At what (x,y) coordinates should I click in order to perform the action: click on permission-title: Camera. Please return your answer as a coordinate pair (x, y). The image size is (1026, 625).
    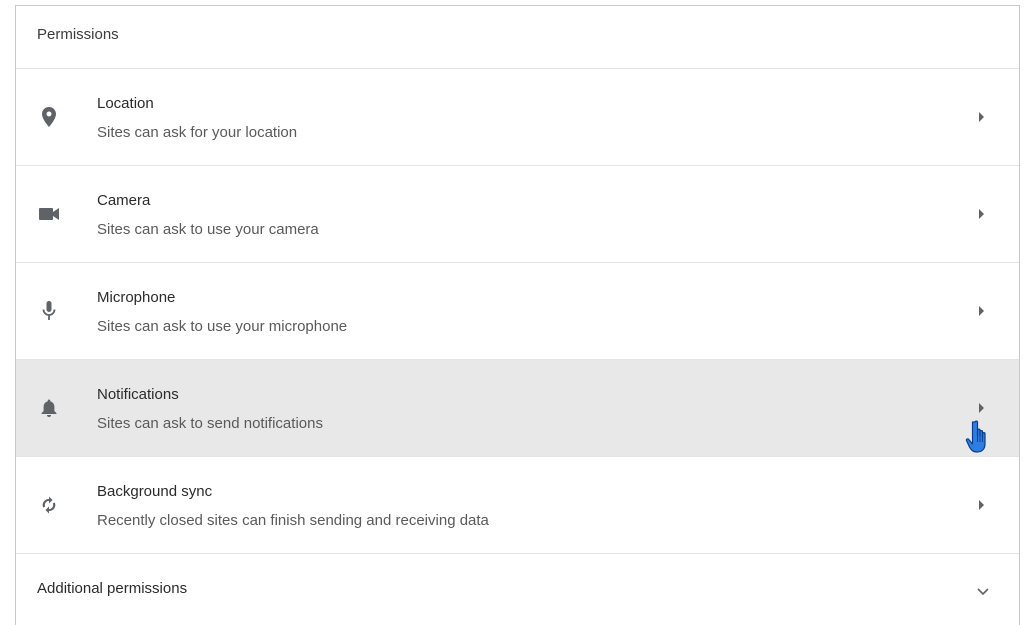
    Looking at the image, I should click on (124, 200).